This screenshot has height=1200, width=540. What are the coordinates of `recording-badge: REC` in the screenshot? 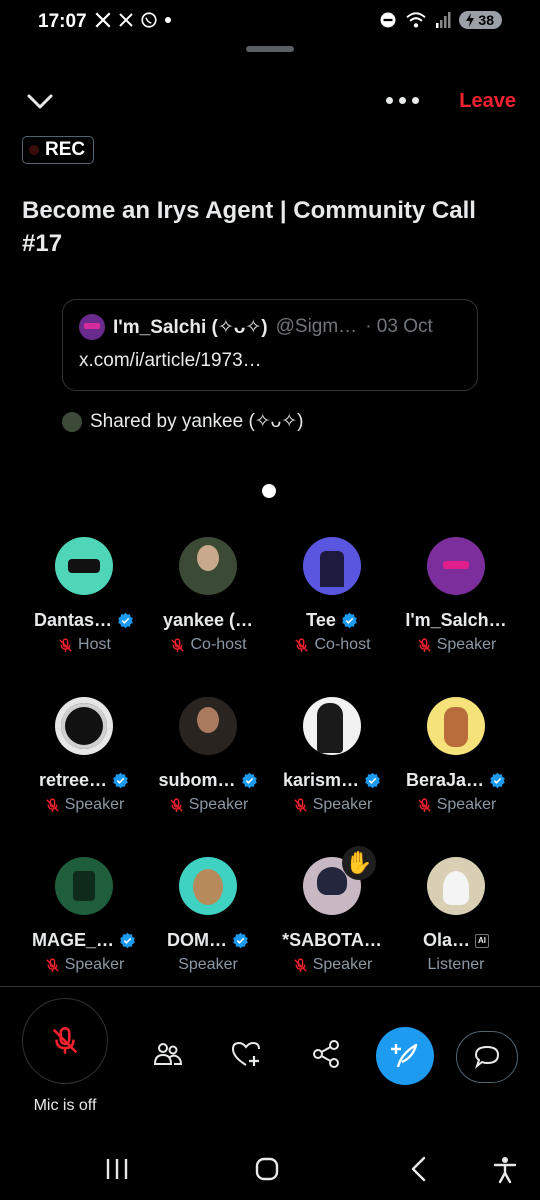 It's located at (58, 150).